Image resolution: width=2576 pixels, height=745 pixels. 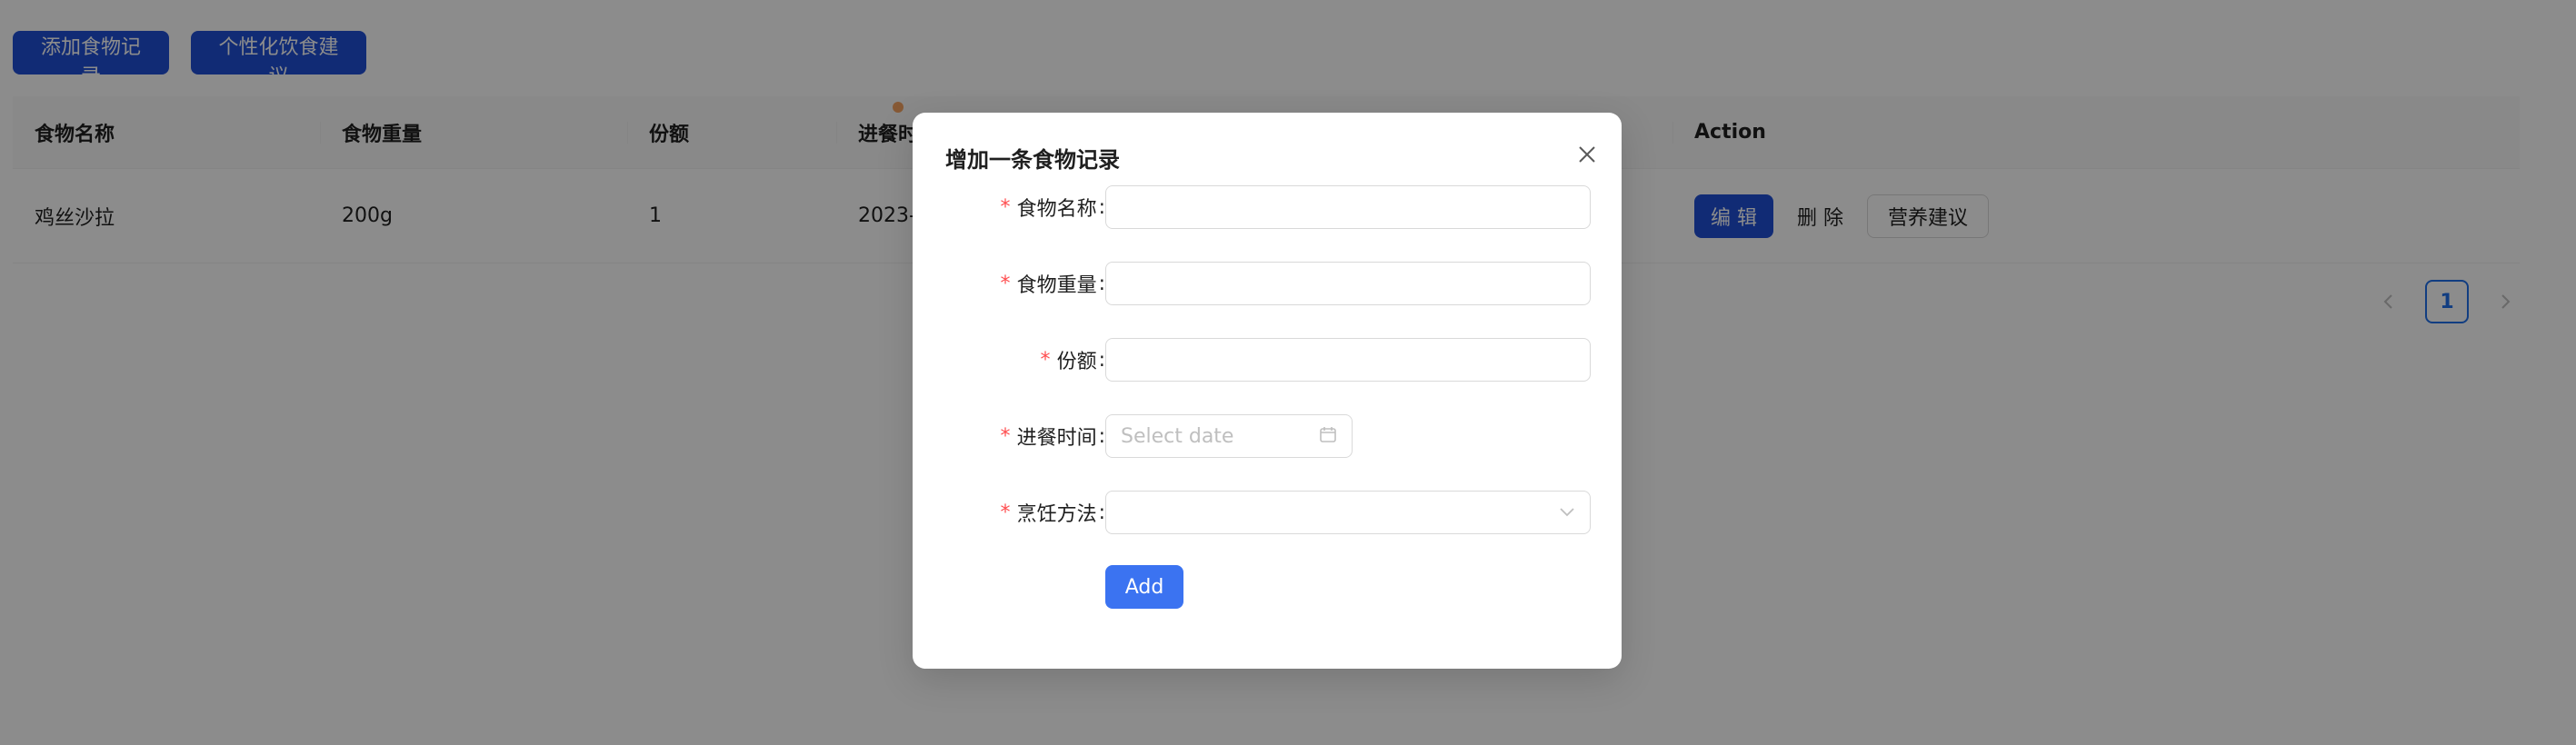 I want to click on food-weight-label: * 食物重量 :, so click(x=1052, y=283).